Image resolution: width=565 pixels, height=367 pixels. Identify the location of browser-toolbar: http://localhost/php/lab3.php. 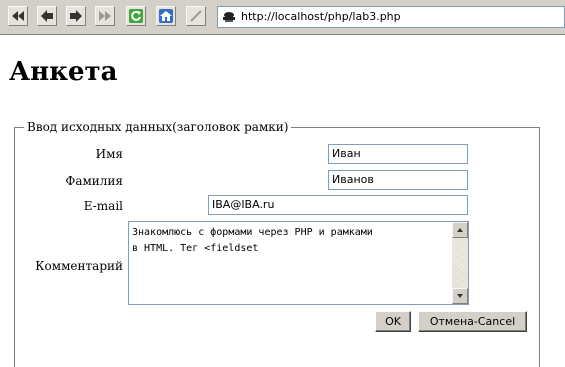
(282, 17).